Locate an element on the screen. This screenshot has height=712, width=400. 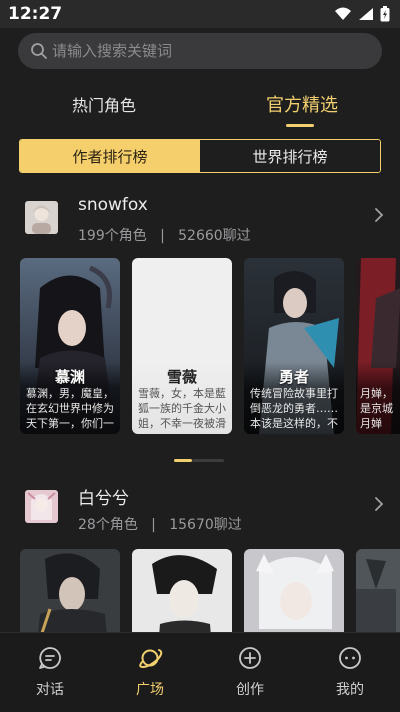
character-carousel is located at coordinates (200, 591).